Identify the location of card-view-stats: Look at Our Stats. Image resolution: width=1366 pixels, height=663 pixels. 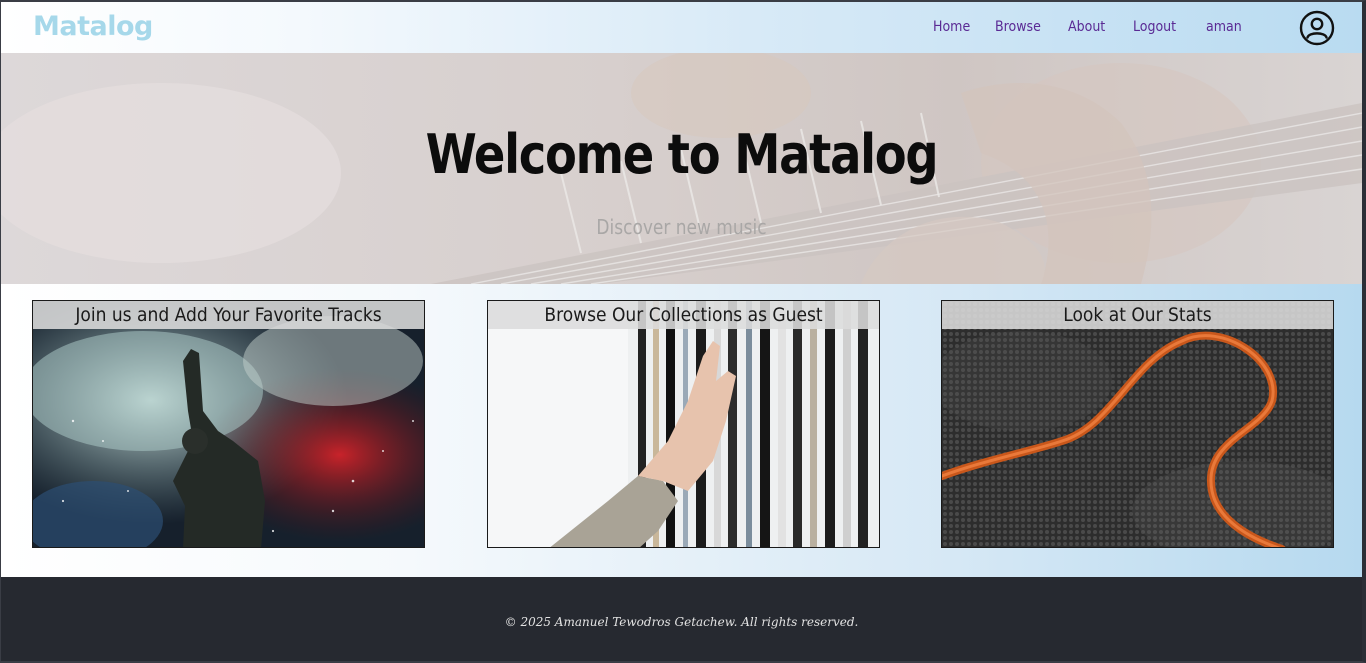
(1137, 424).